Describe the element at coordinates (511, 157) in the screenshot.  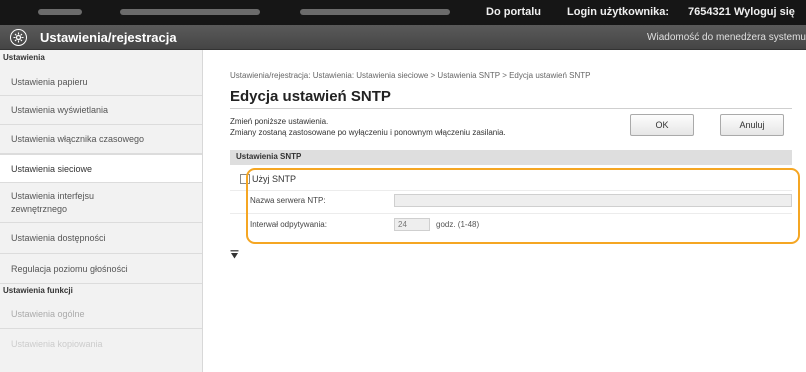
I see `sntp-section-header: Ustawienia SNTP` at that location.